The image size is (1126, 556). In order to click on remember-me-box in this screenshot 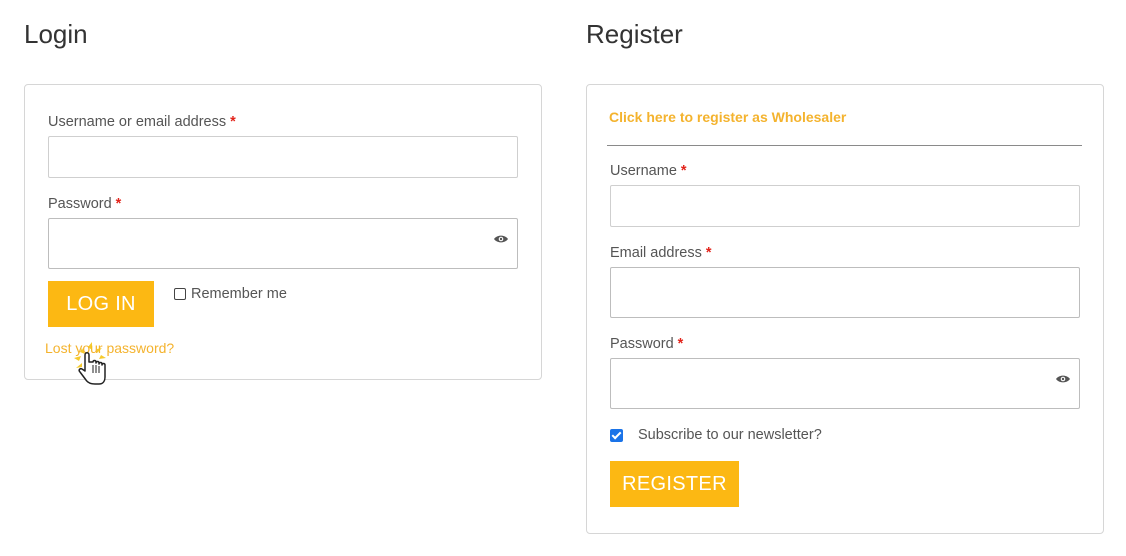, I will do `click(180, 294)`.